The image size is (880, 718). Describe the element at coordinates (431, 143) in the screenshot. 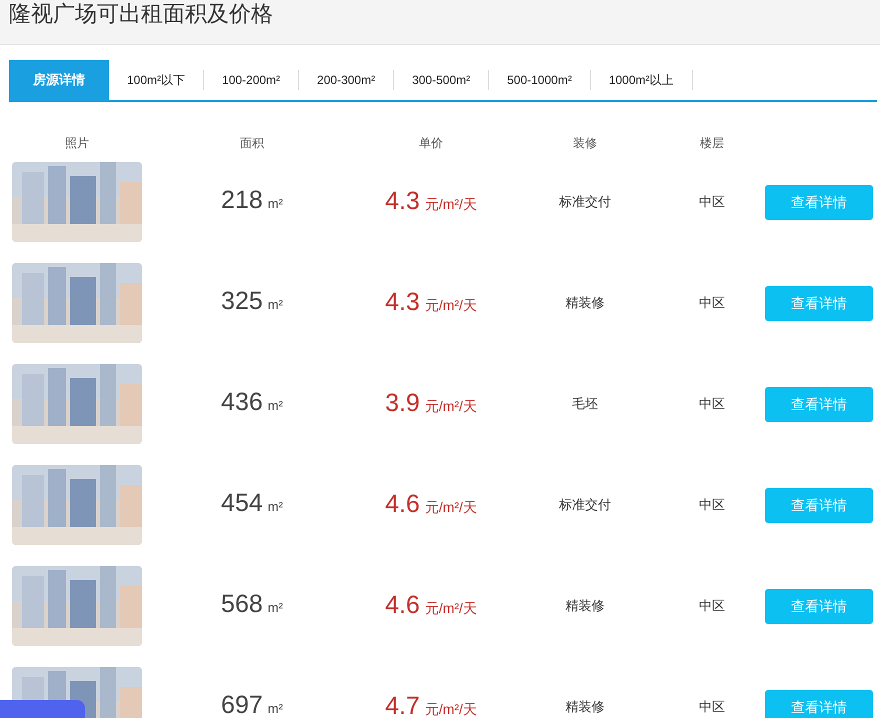

I see `column-header: 单价` at that location.